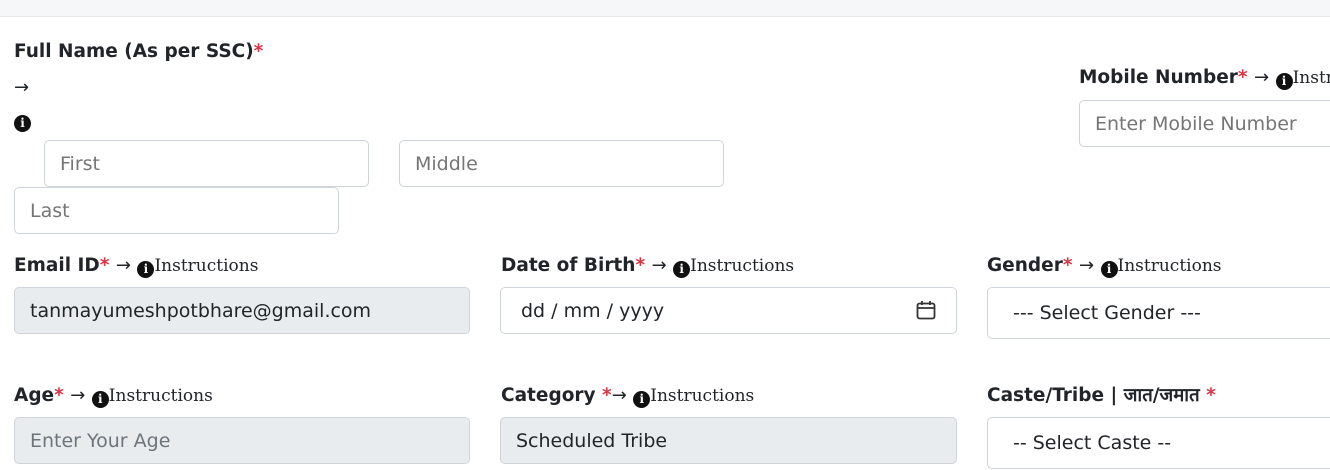 The width and height of the screenshot is (1330, 470). Describe the element at coordinates (1158, 313) in the screenshot. I see `gender-select: --- Select Gender ---` at that location.